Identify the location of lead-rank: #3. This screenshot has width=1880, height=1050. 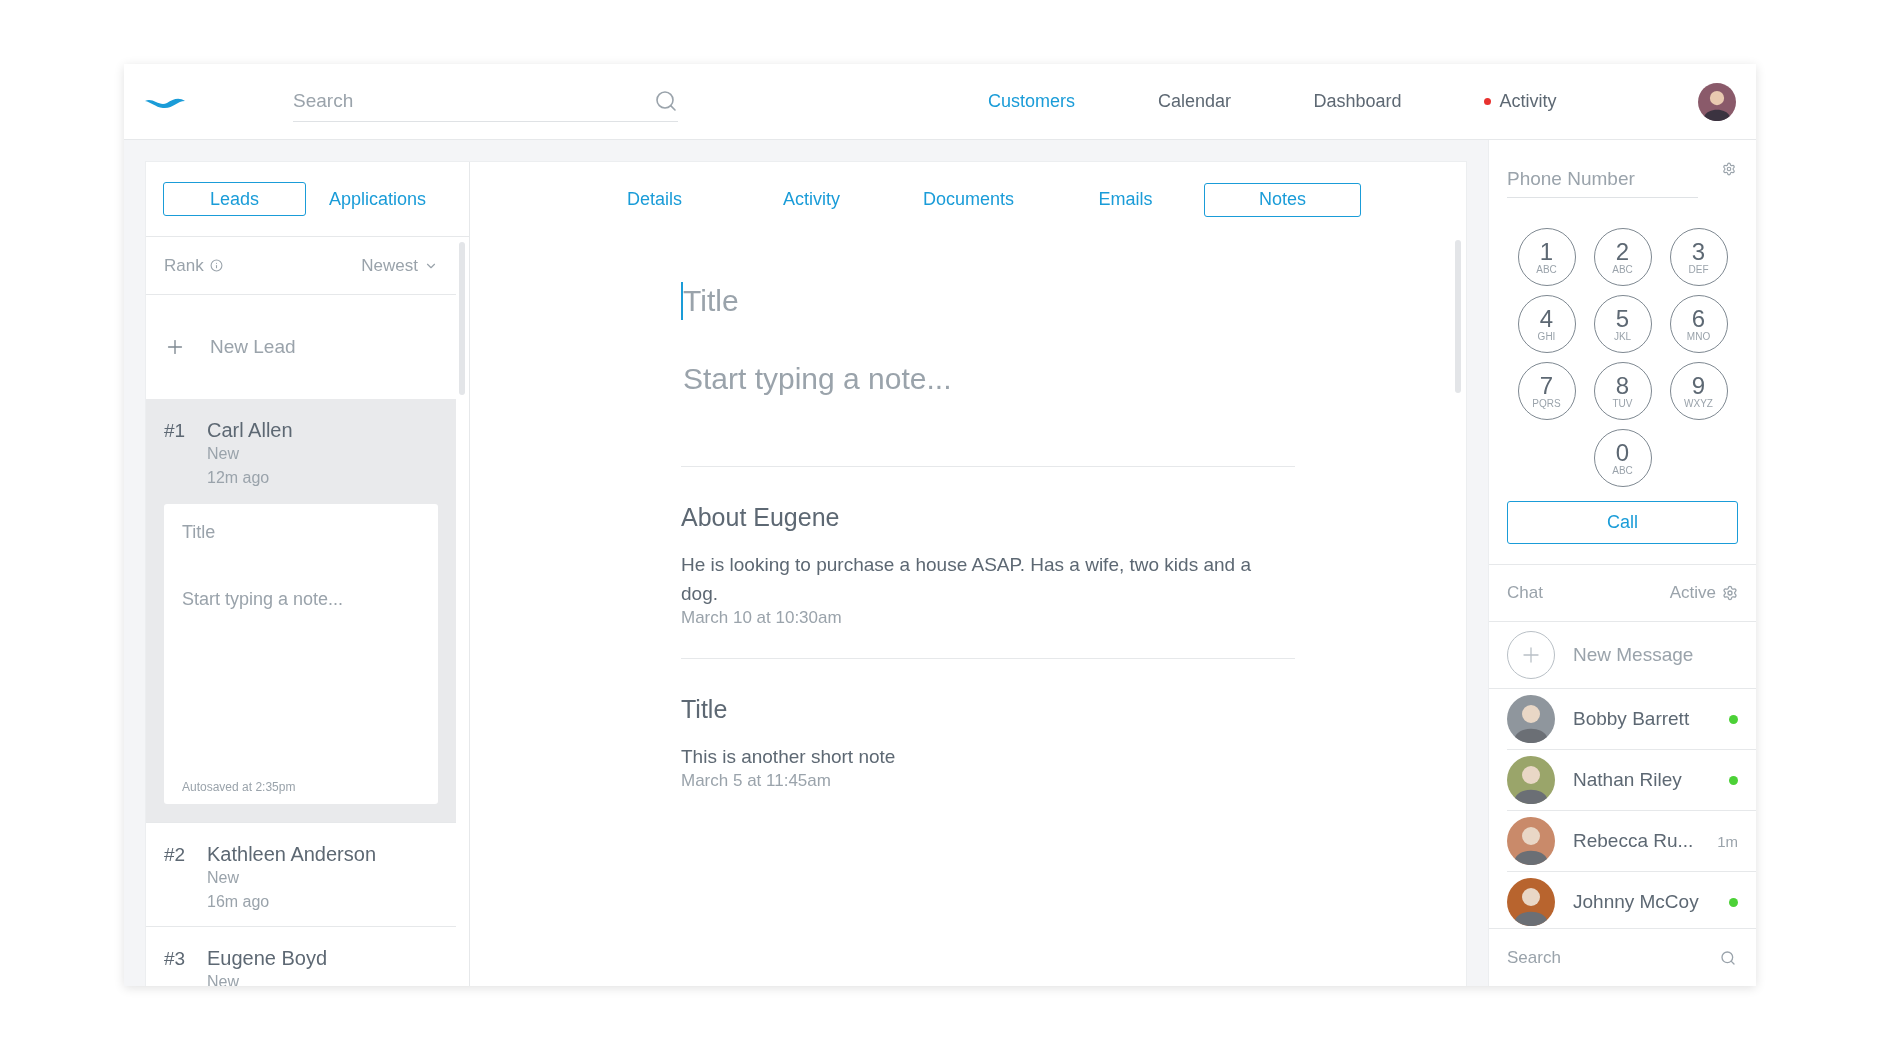
(175, 959).